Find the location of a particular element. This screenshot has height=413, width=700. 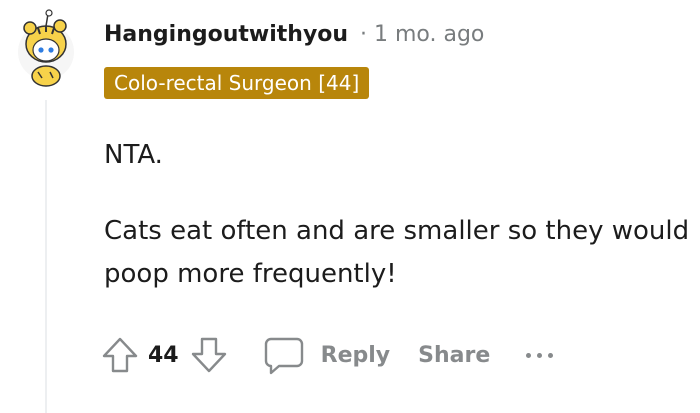

username: Hangingoutwithyou is located at coordinates (226, 34).